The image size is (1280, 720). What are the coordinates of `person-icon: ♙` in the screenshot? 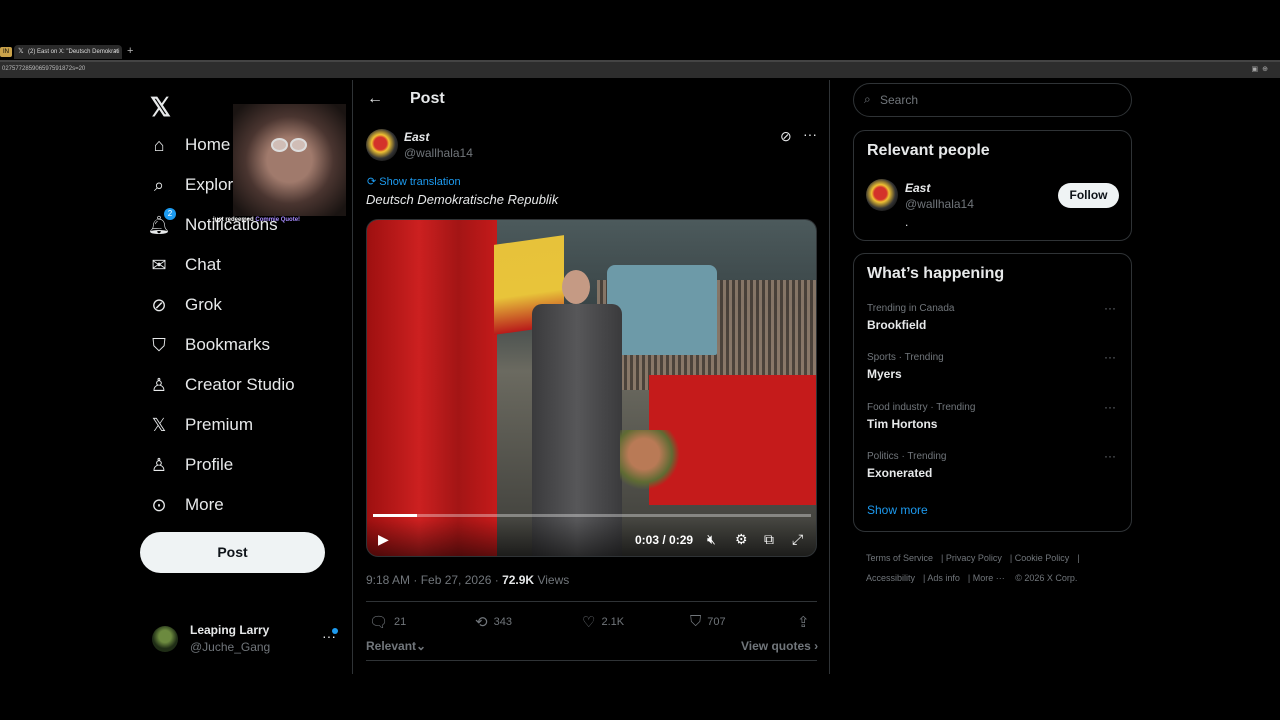 It's located at (159, 464).